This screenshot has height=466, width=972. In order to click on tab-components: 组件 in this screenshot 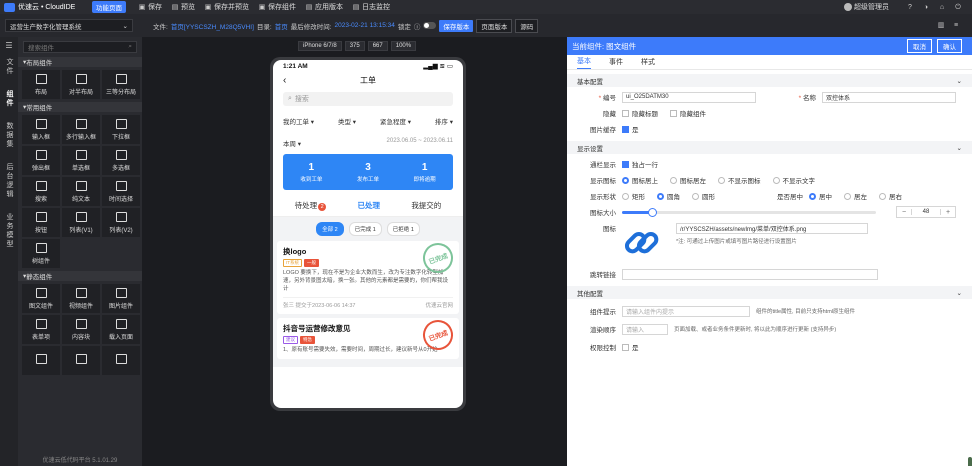, I will do `click(9, 99)`.